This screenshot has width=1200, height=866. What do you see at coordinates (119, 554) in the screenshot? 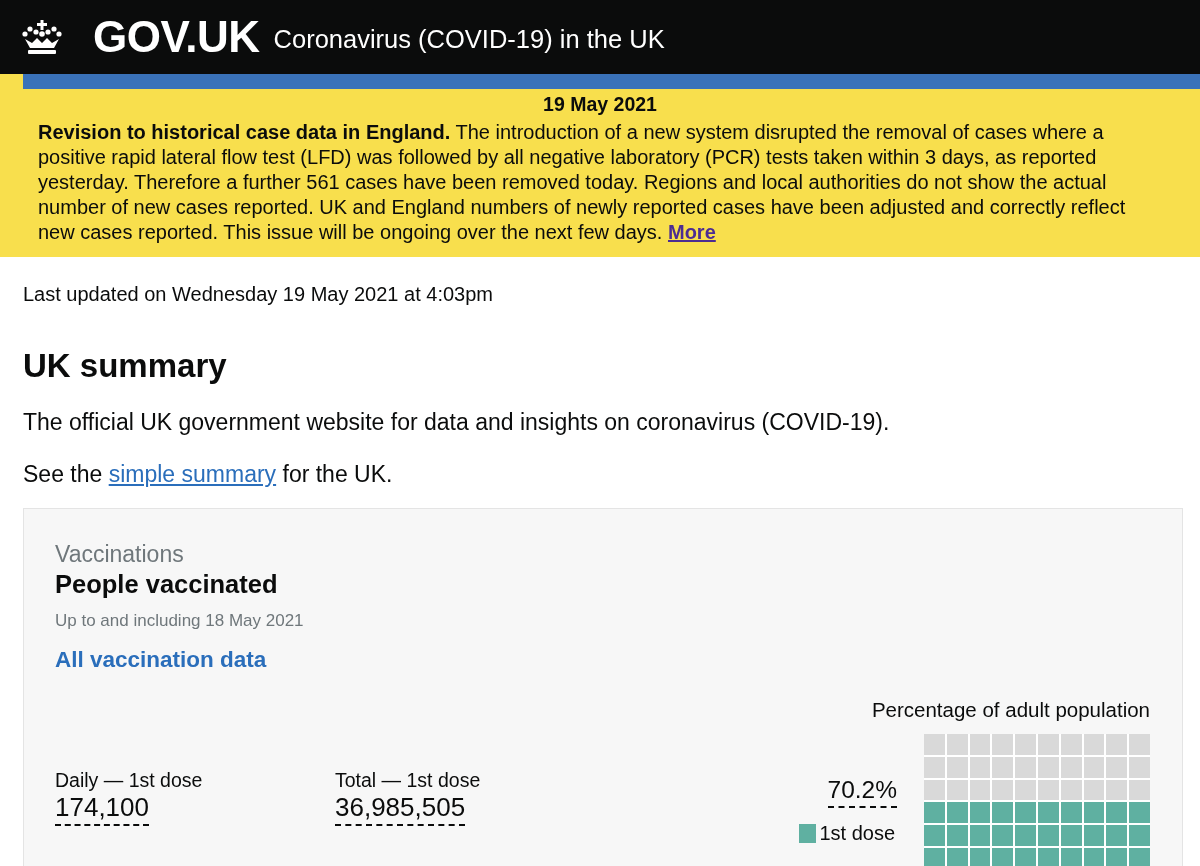
I see `card-category: Vaccinations` at bounding box center [119, 554].